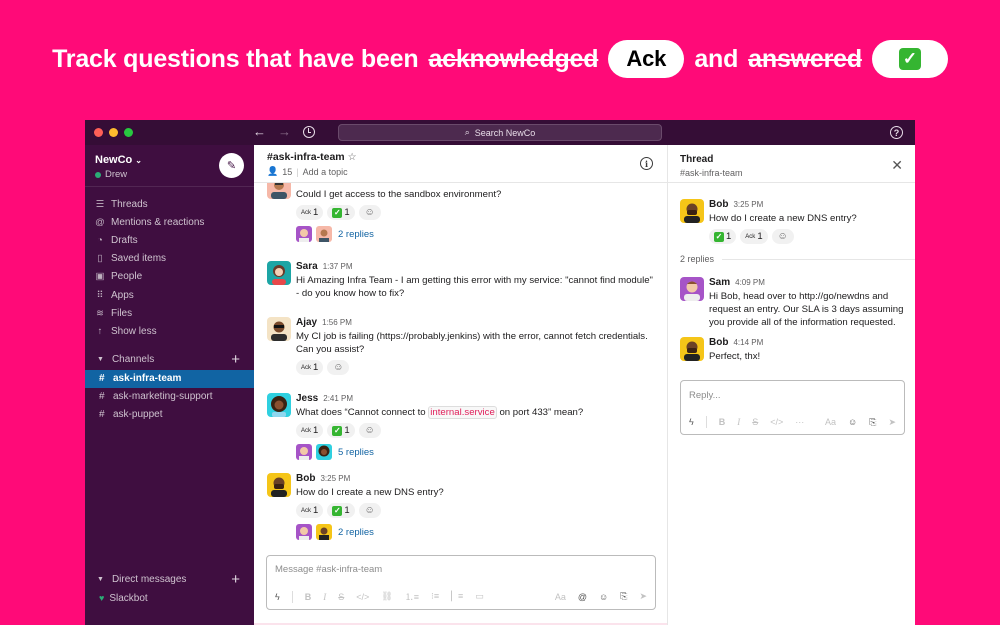 This screenshot has height=625, width=1000. What do you see at coordinates (325, 172) in the screenshot?
I see `add-topic-link: Add a topic` at bounding box center [325, 172].